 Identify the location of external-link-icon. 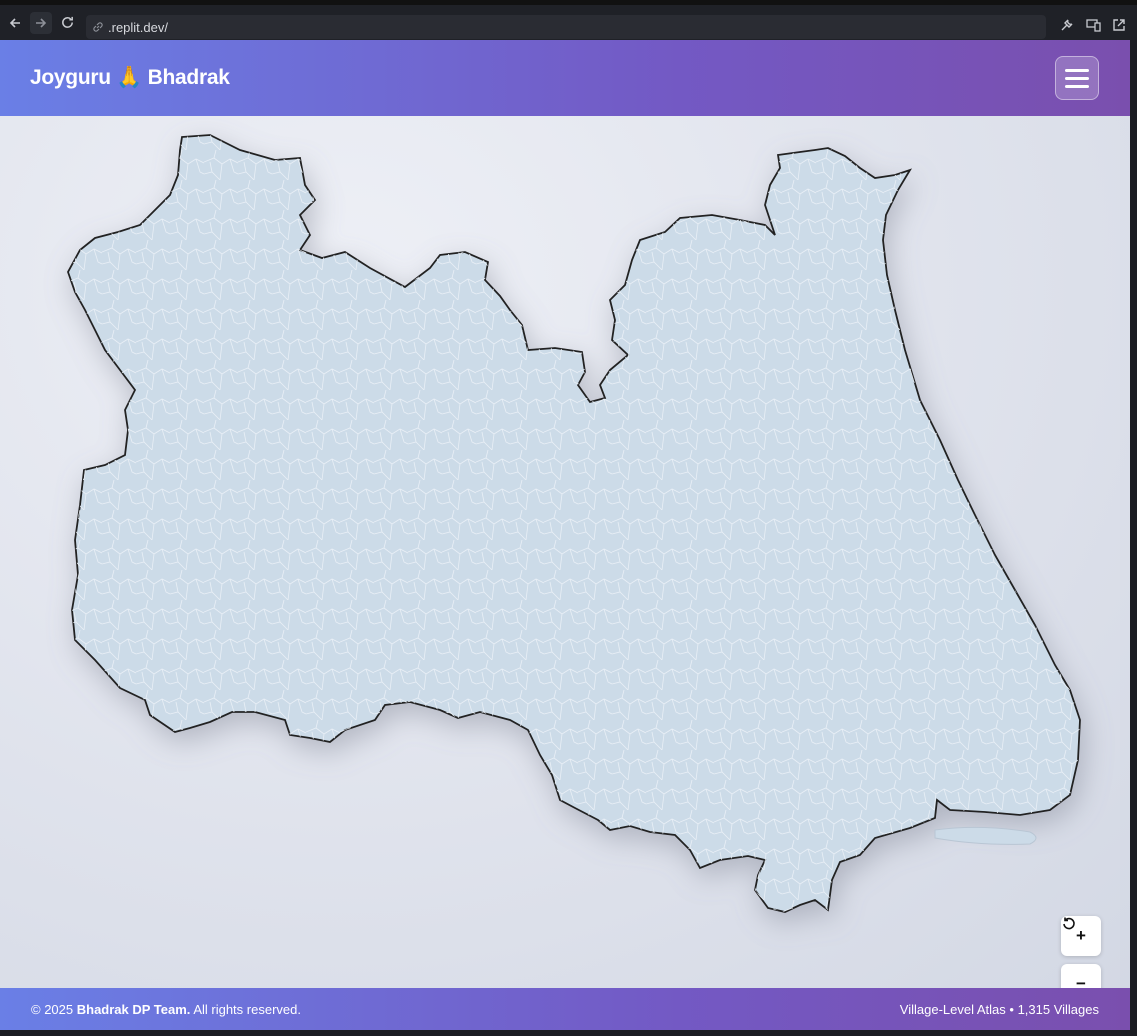
(1119, 25).